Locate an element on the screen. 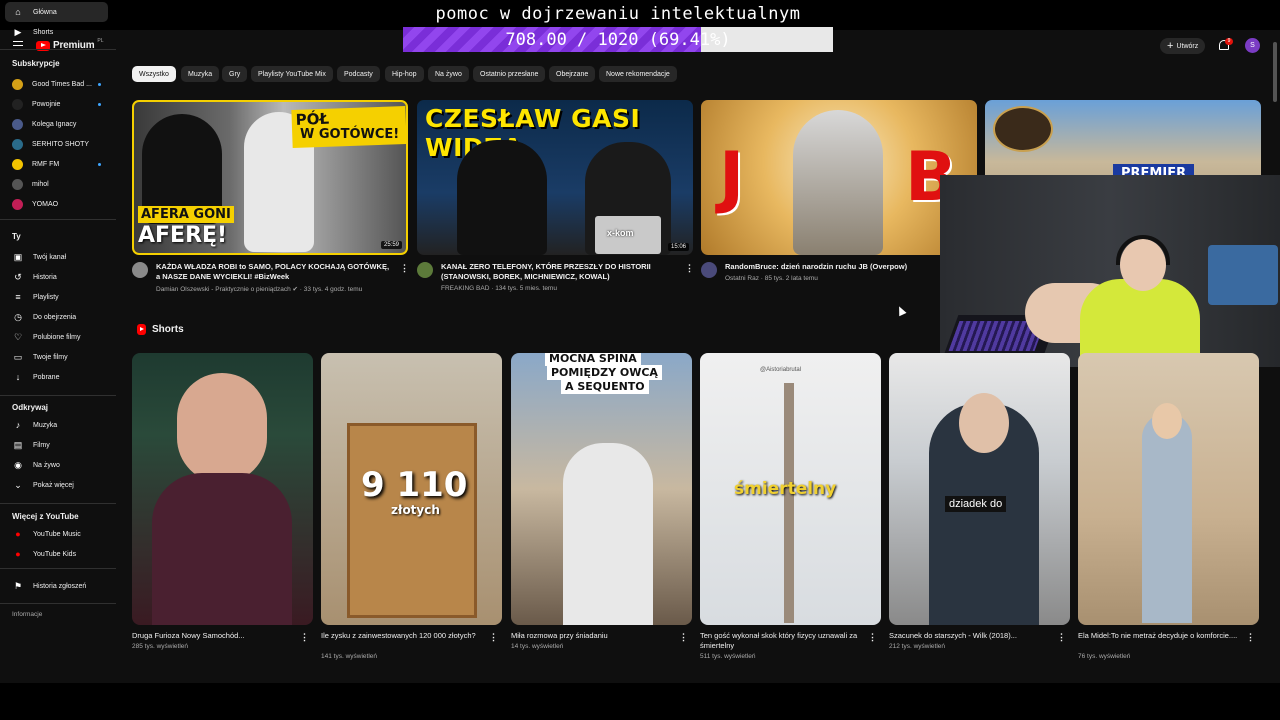  avatar: S is located at coordinates (1252, 45).